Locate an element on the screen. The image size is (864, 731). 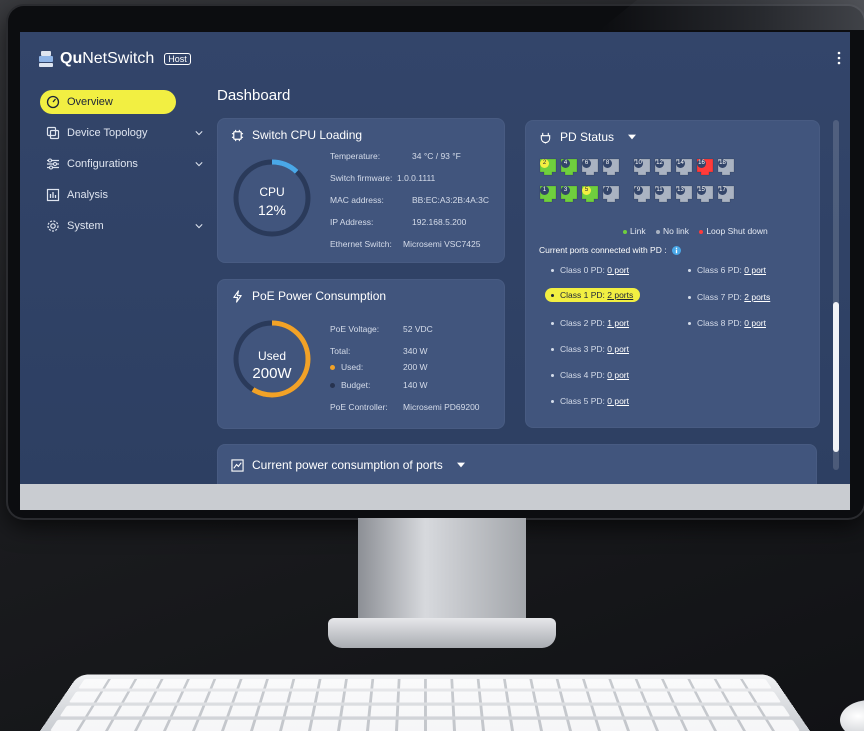
keyboard-keys is located at coordinates (425, 705).